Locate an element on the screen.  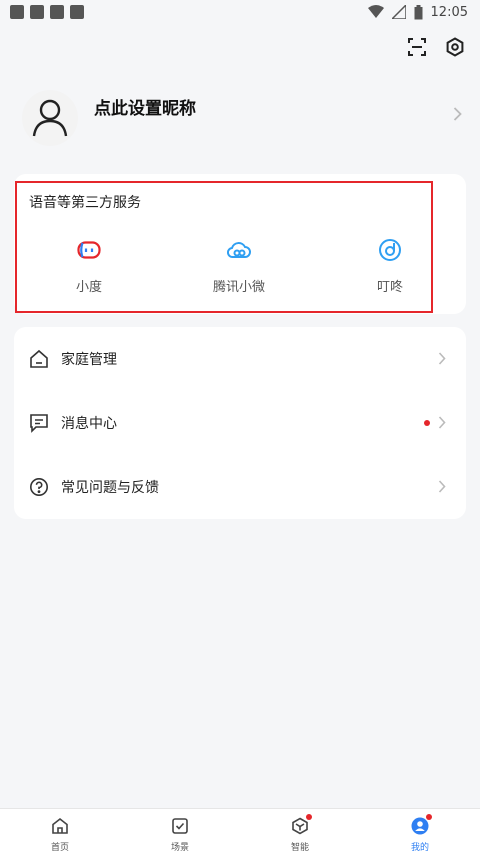
service-dingdong: 叮咚 is located at coordinates (390, 265).